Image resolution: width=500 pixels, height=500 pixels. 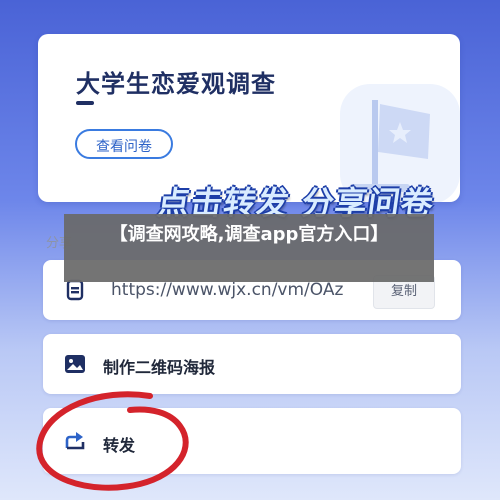 What do you see at coordinates (119, 445) in the screenshot?
I see `forward-label: 转发` at bounding box center [119, 445].